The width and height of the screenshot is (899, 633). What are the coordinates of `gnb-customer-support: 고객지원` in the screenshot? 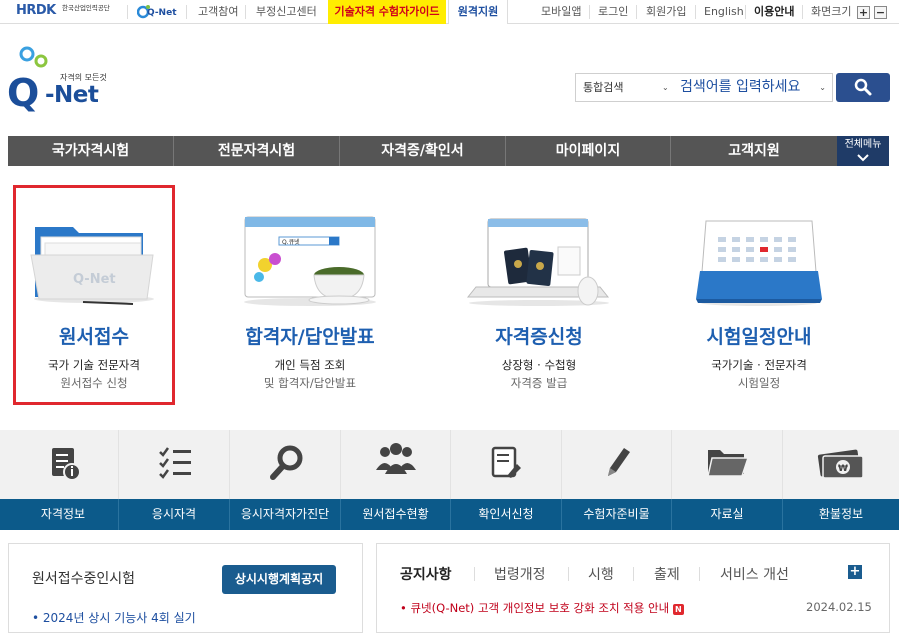 It's located at (754, 151).